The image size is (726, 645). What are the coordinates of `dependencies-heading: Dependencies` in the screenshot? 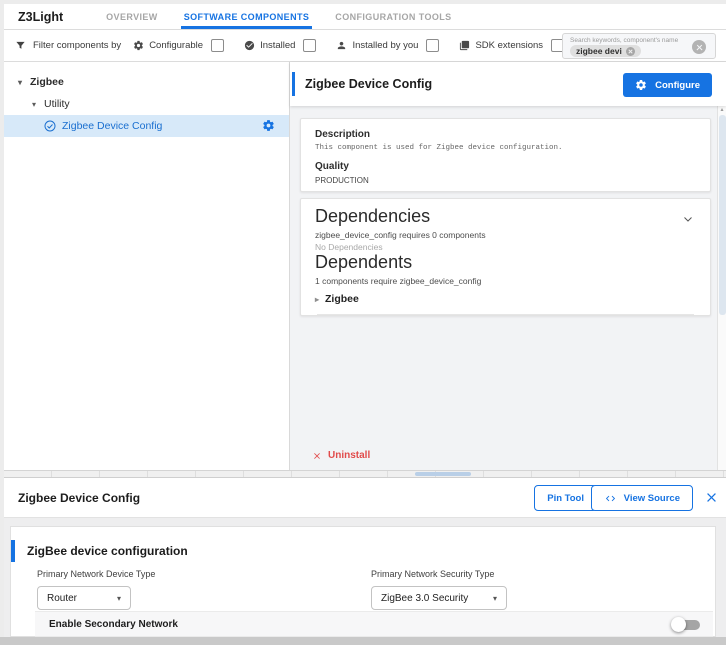 It's located at (373, 216).